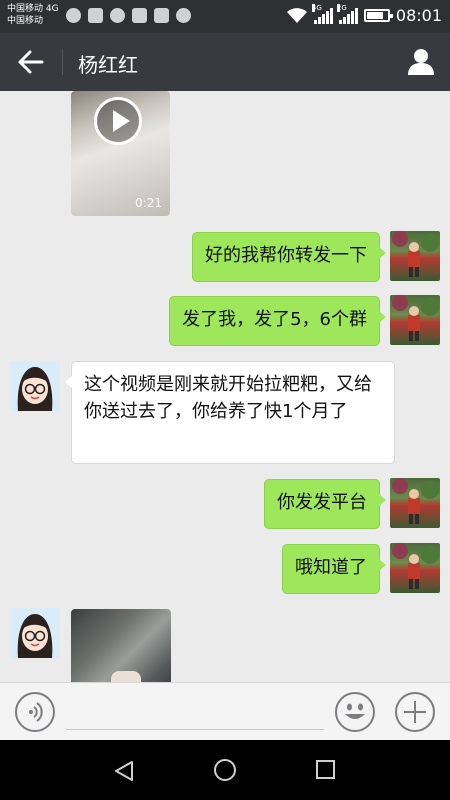 The image size is (450, 800). What do you see at coordinates (228, 398) in the screenshot?
I see `message-text: 这个视频是刚来就开始拉粑粑，又给你送过去了，你给养了快1个月了` at bounding box center [228, 398].